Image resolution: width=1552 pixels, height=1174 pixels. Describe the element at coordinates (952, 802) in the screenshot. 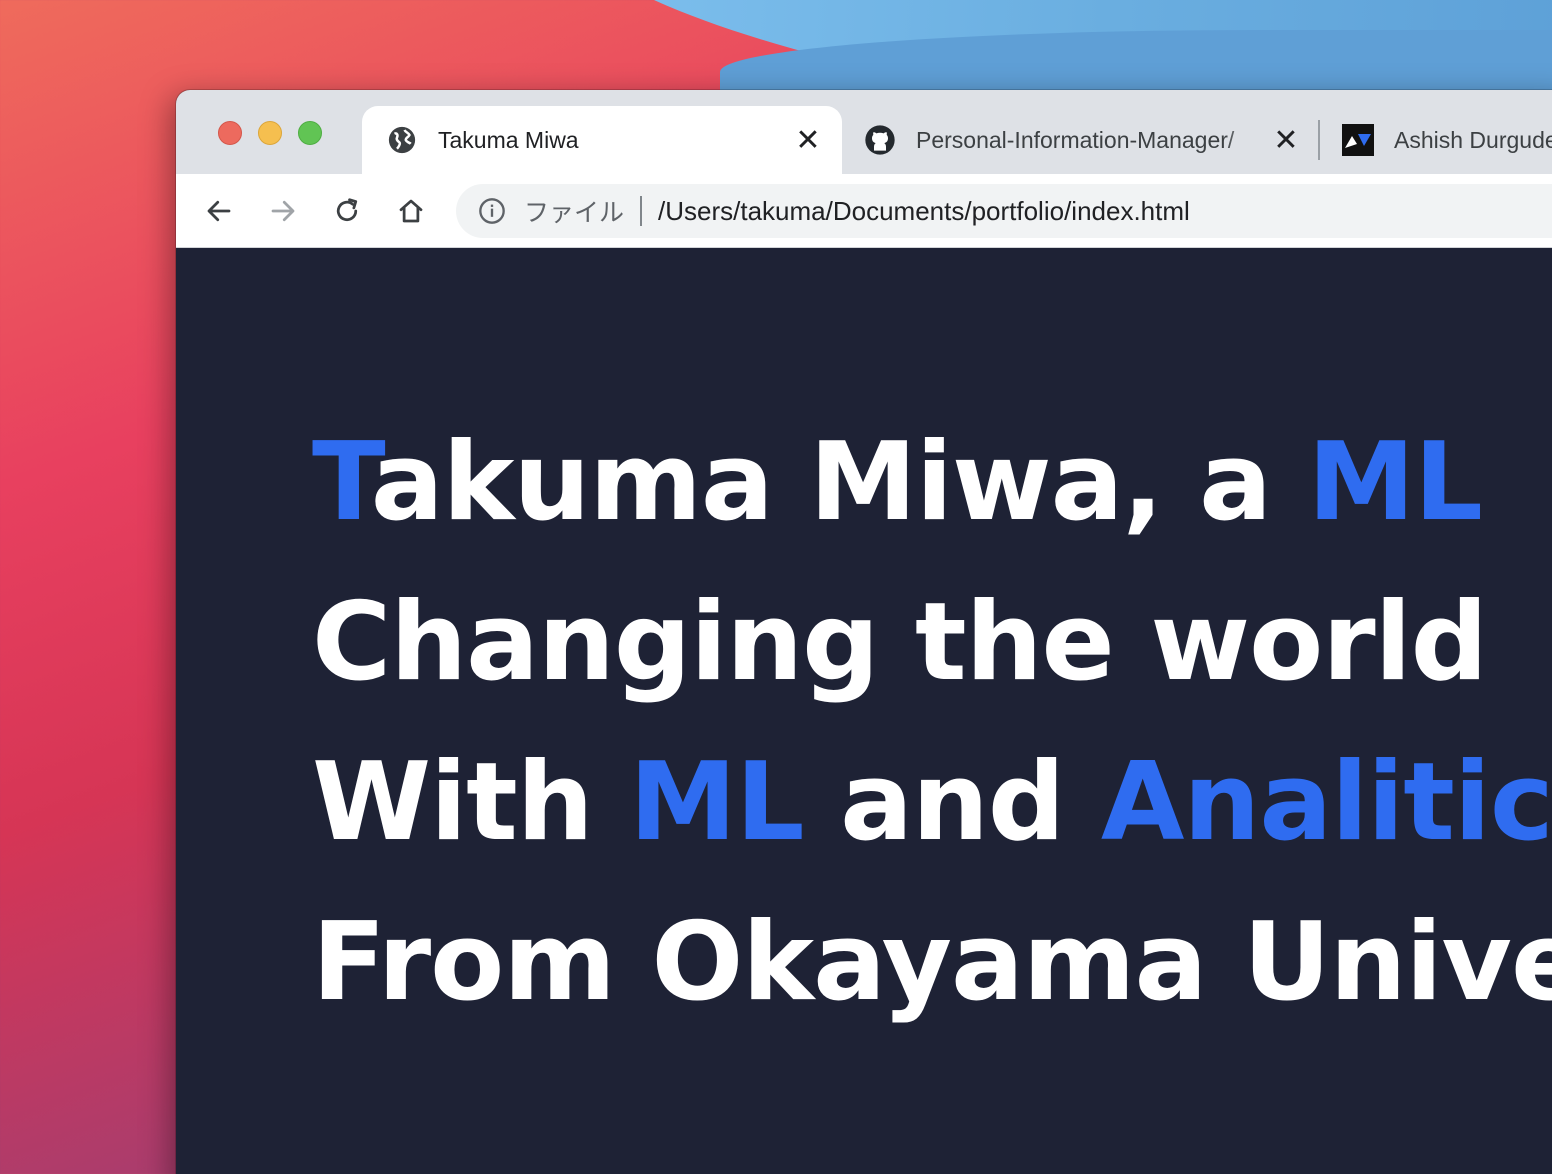

I see `hero-and: and` at that location.